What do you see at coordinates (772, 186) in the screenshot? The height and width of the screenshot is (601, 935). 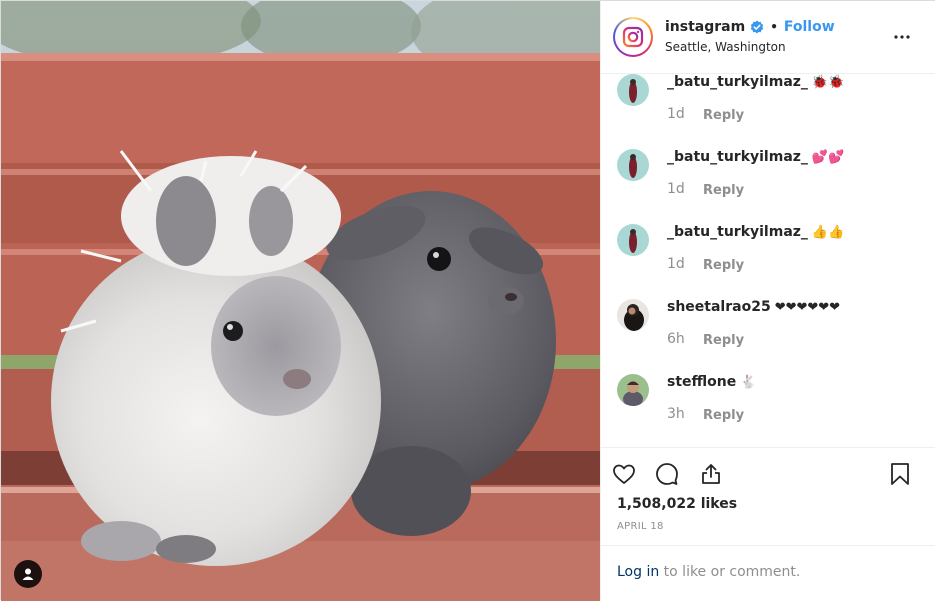 I see `comment-item: _batu_turkyilmaz_ 💕💕 1d Reply` at bounding box center [772, 186].